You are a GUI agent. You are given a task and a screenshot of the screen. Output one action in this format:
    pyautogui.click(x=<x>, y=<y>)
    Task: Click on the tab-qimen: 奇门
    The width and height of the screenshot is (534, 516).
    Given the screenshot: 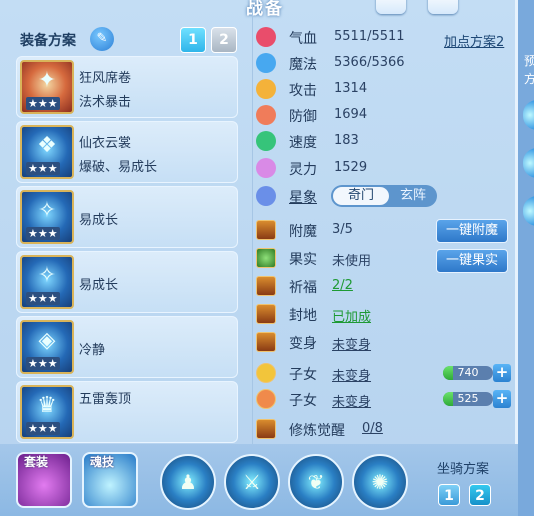 What is the action you would take?
    pyautogui.click(x=361, y=196)
    